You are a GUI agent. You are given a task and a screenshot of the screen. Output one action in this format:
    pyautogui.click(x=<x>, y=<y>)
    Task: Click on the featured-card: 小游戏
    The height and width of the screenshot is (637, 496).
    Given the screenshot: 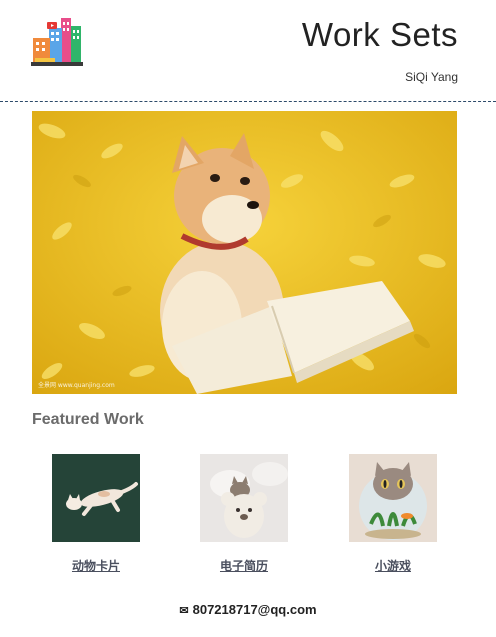 What is the action you would take?
    pyautogui.click(x=393, y=514)
    